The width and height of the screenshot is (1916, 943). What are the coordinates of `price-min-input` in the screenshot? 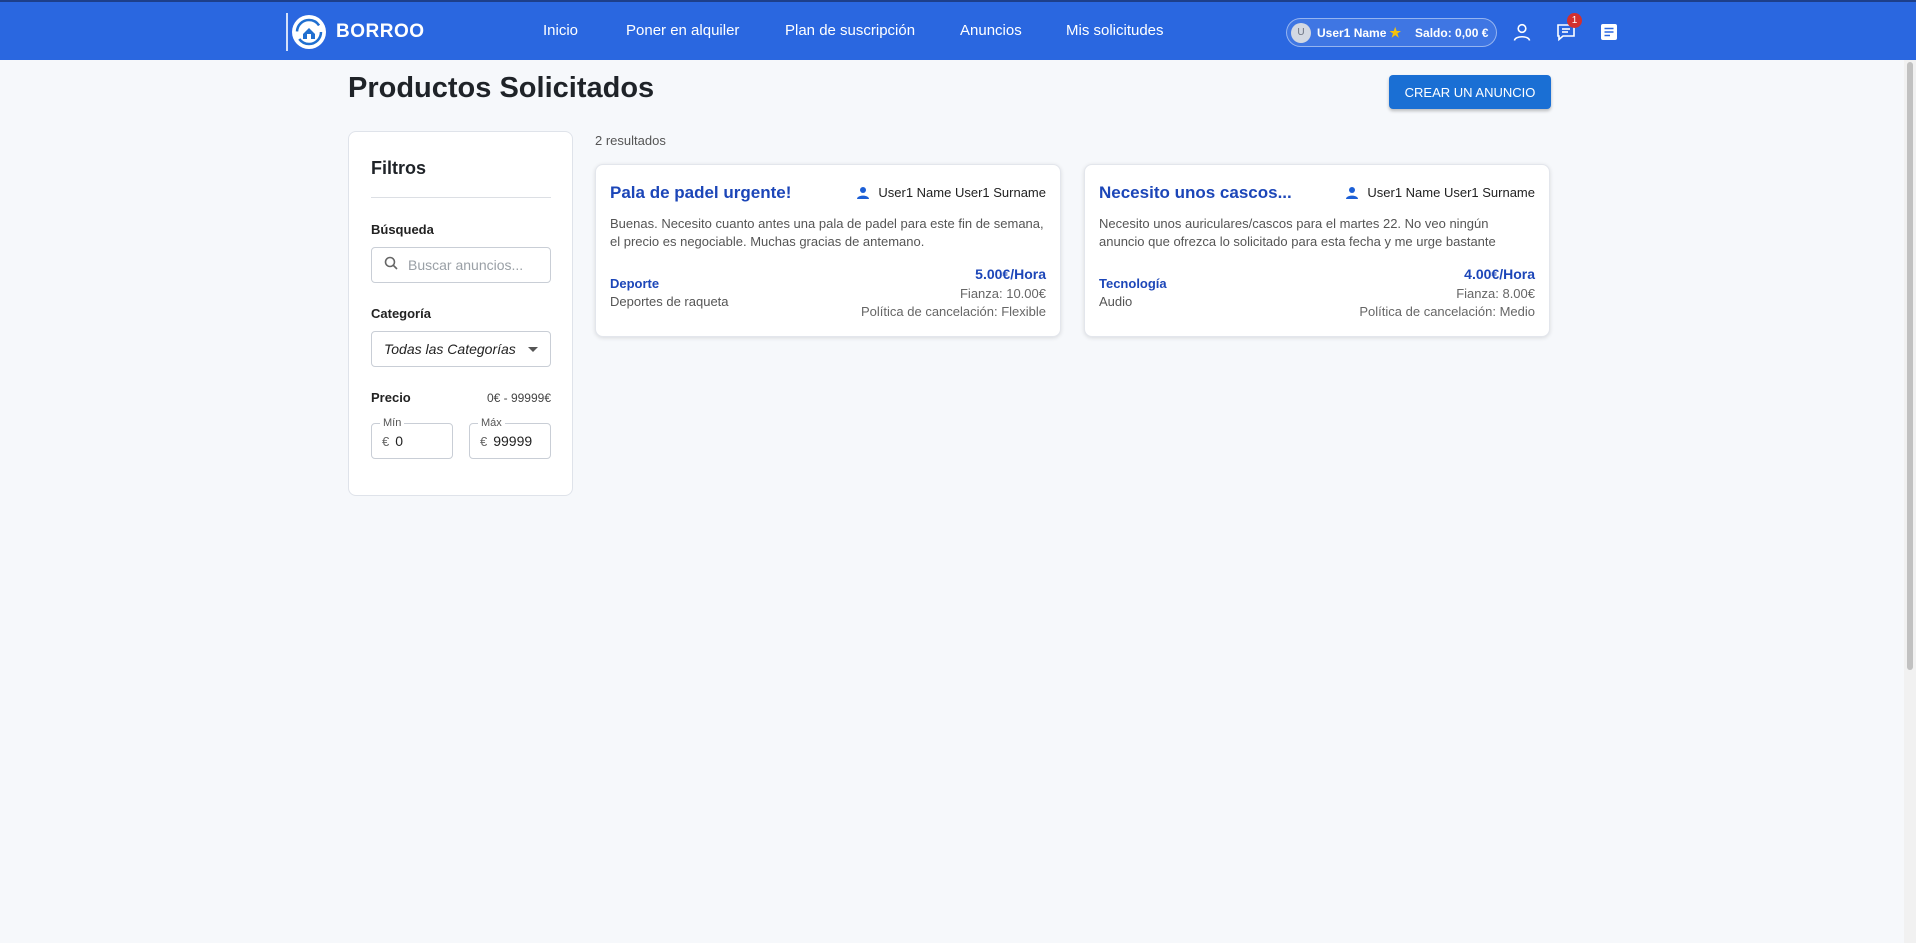 It's located at (419, 441).